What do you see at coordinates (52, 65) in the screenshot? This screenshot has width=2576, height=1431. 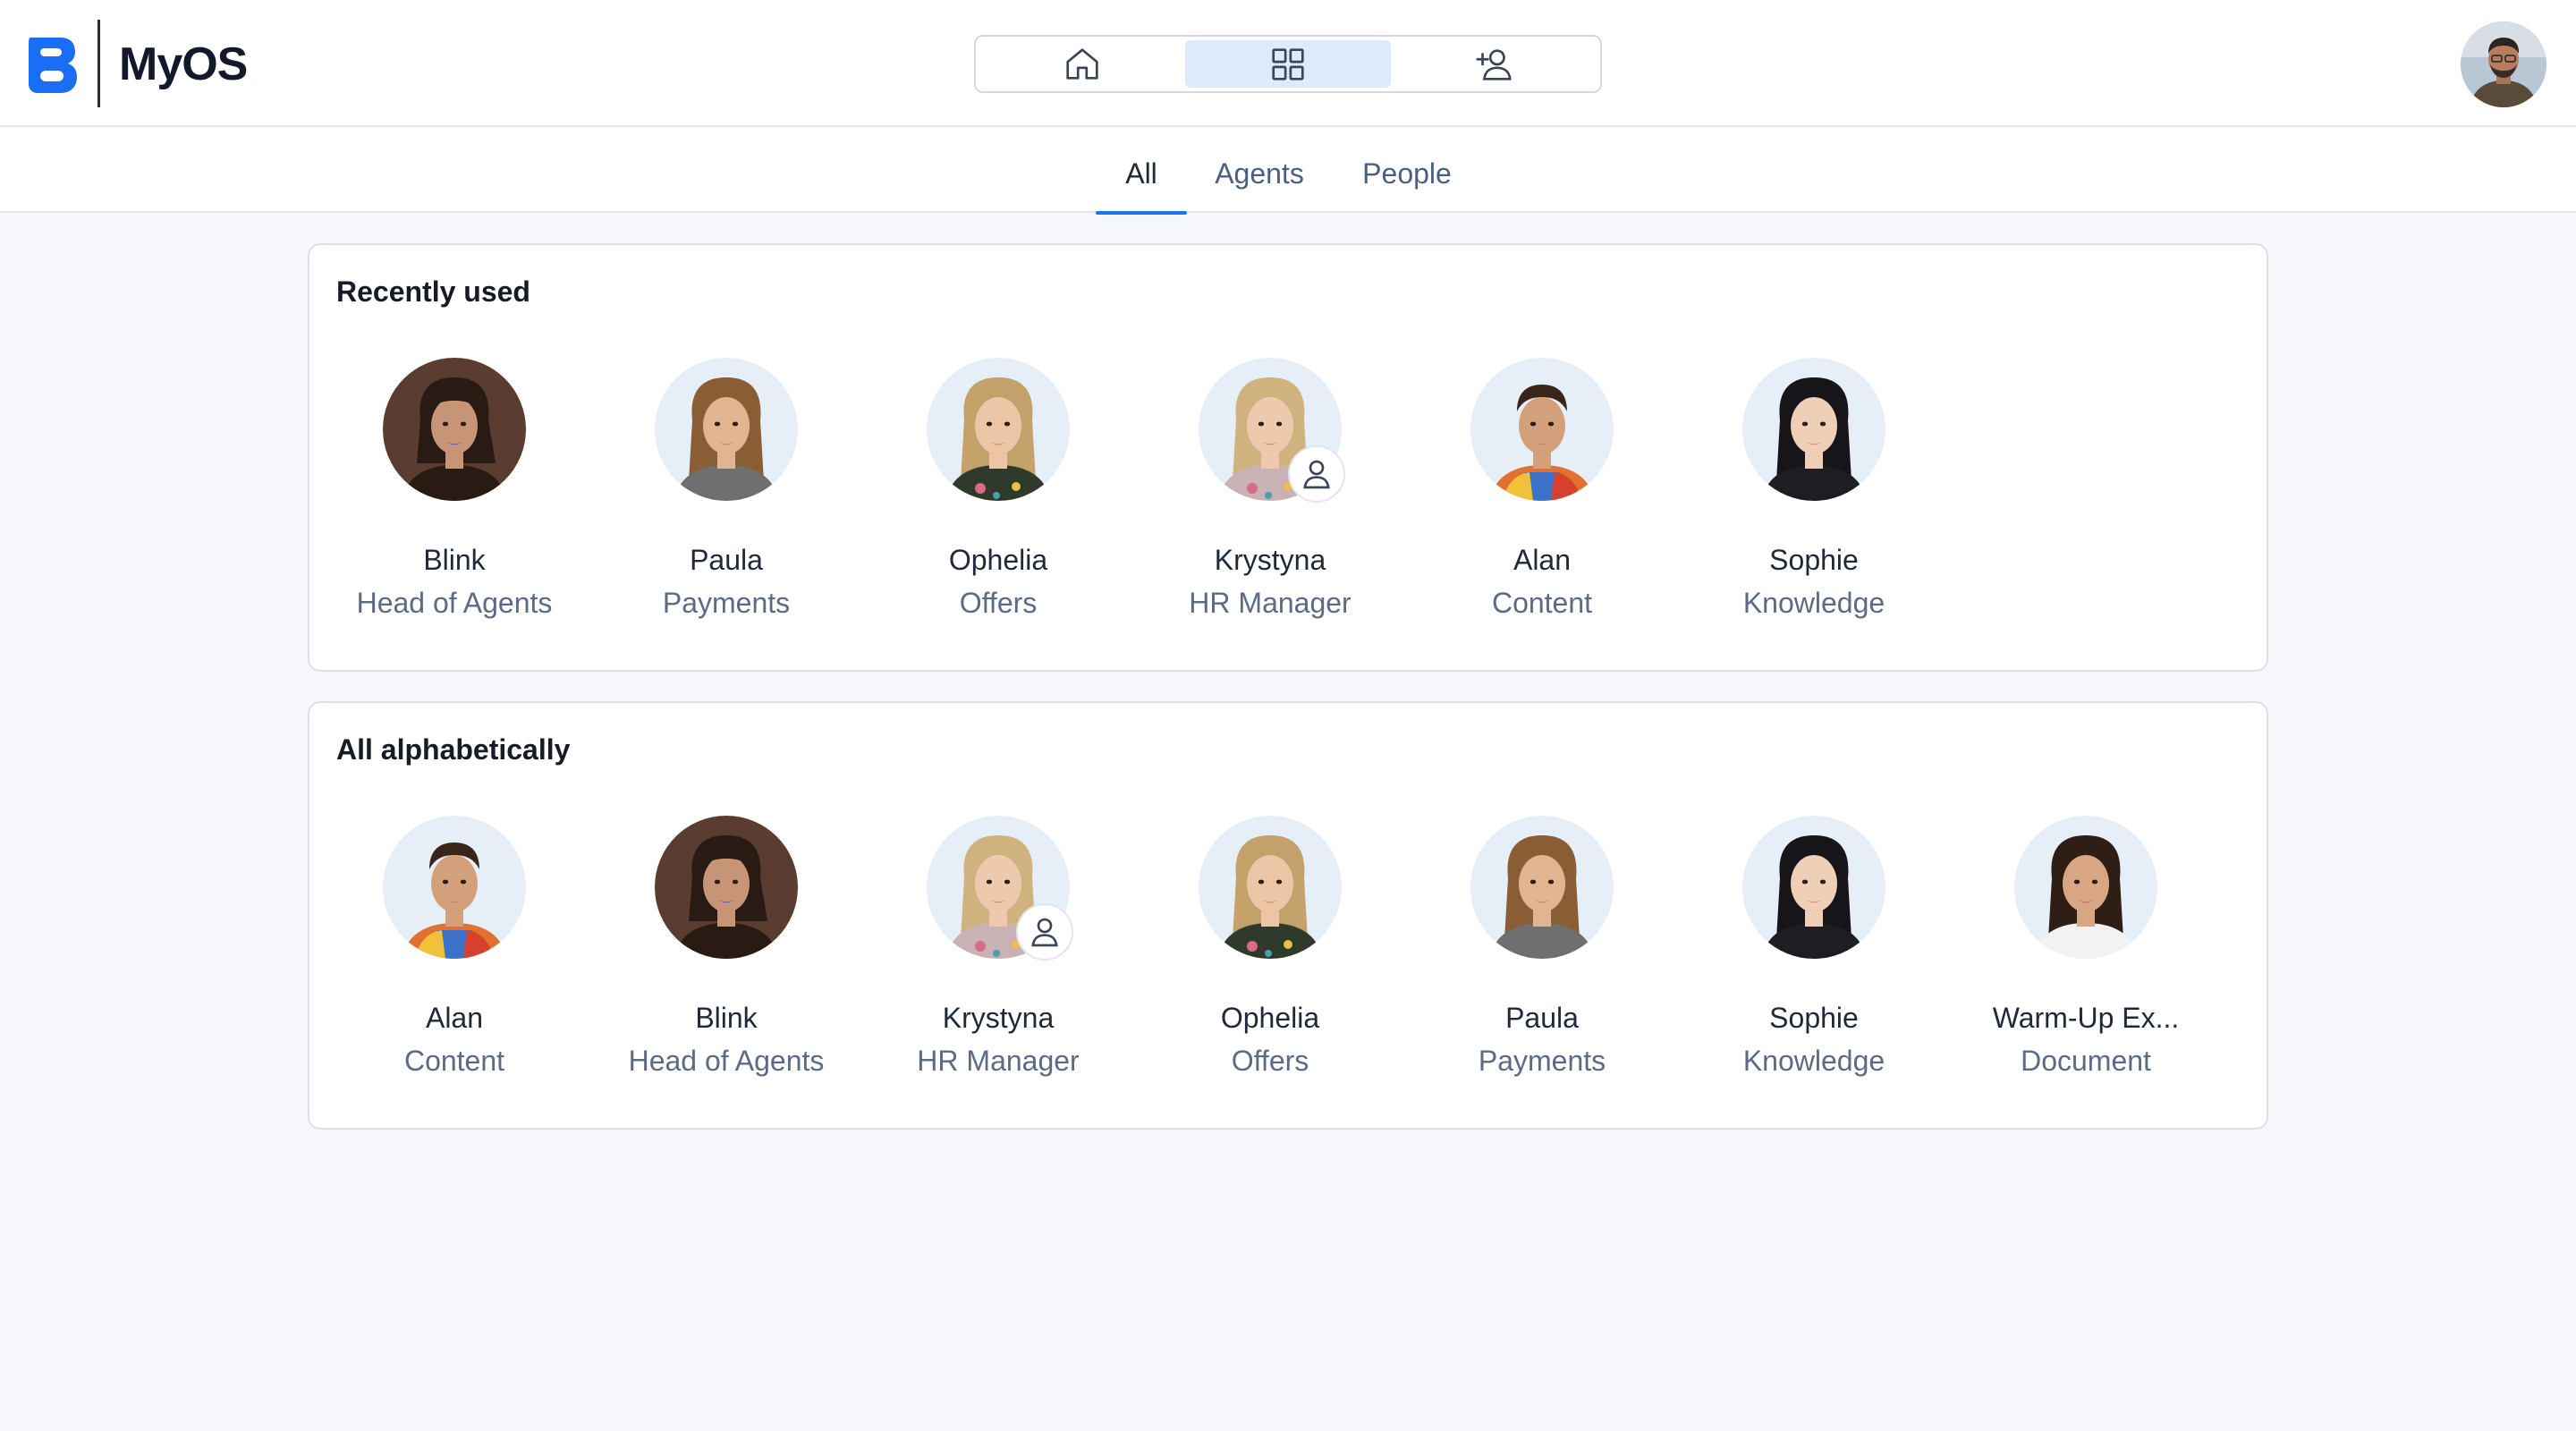 I see `myos-logo-icon` at bounding box center [52, 65].